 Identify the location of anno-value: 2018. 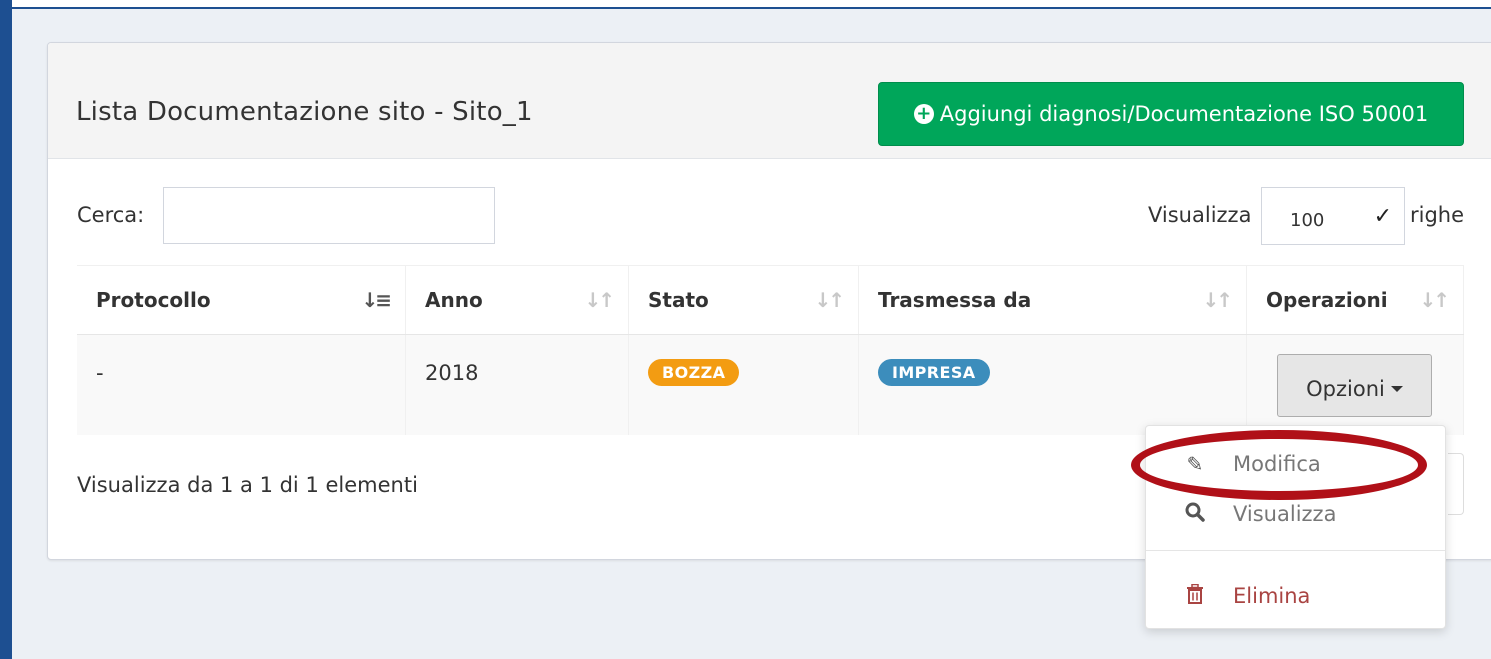
(452, 373).